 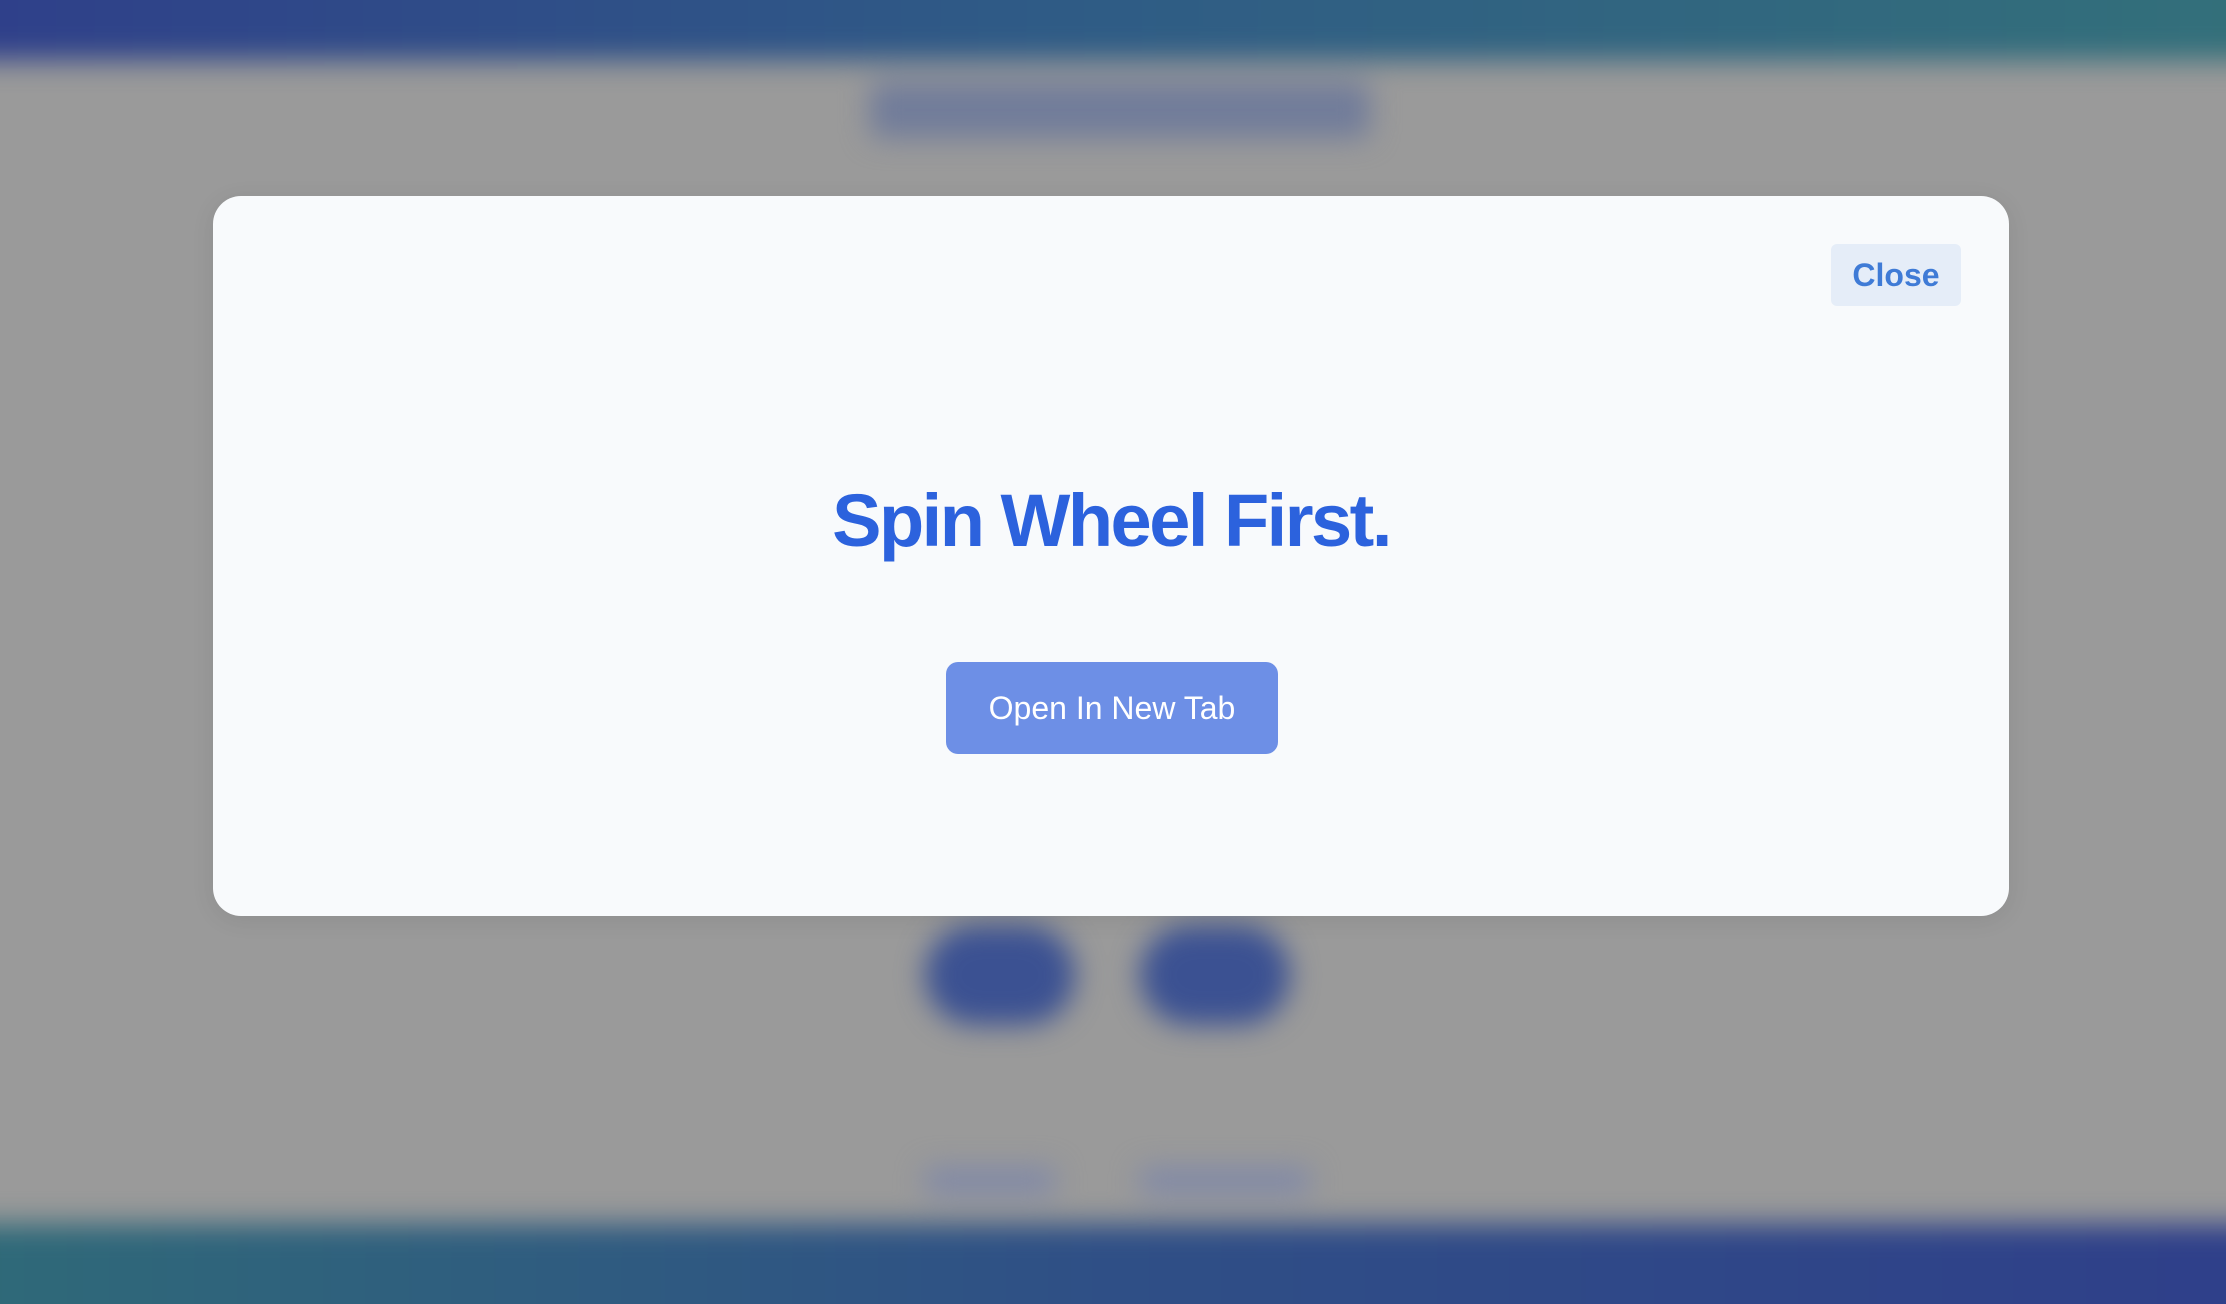 I want to click on background-page-title, so click(x=1120, y=110).